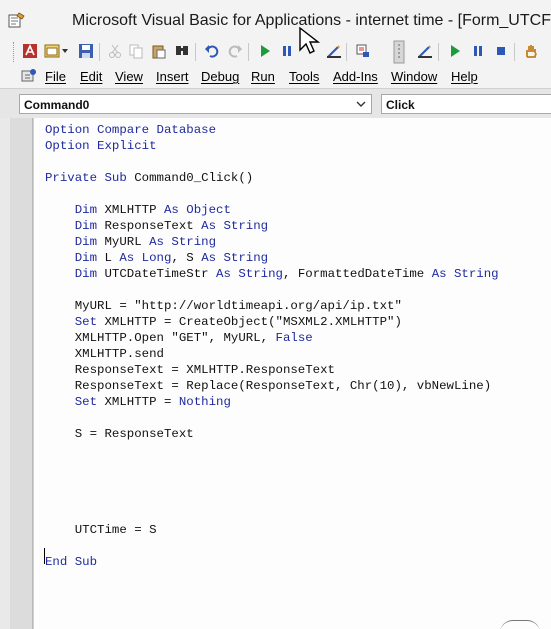 The height and width of the screenshot is (629, 551). Describe the element at coordinates (86, 51) in the screenshot. I see `save-icon` at that location.